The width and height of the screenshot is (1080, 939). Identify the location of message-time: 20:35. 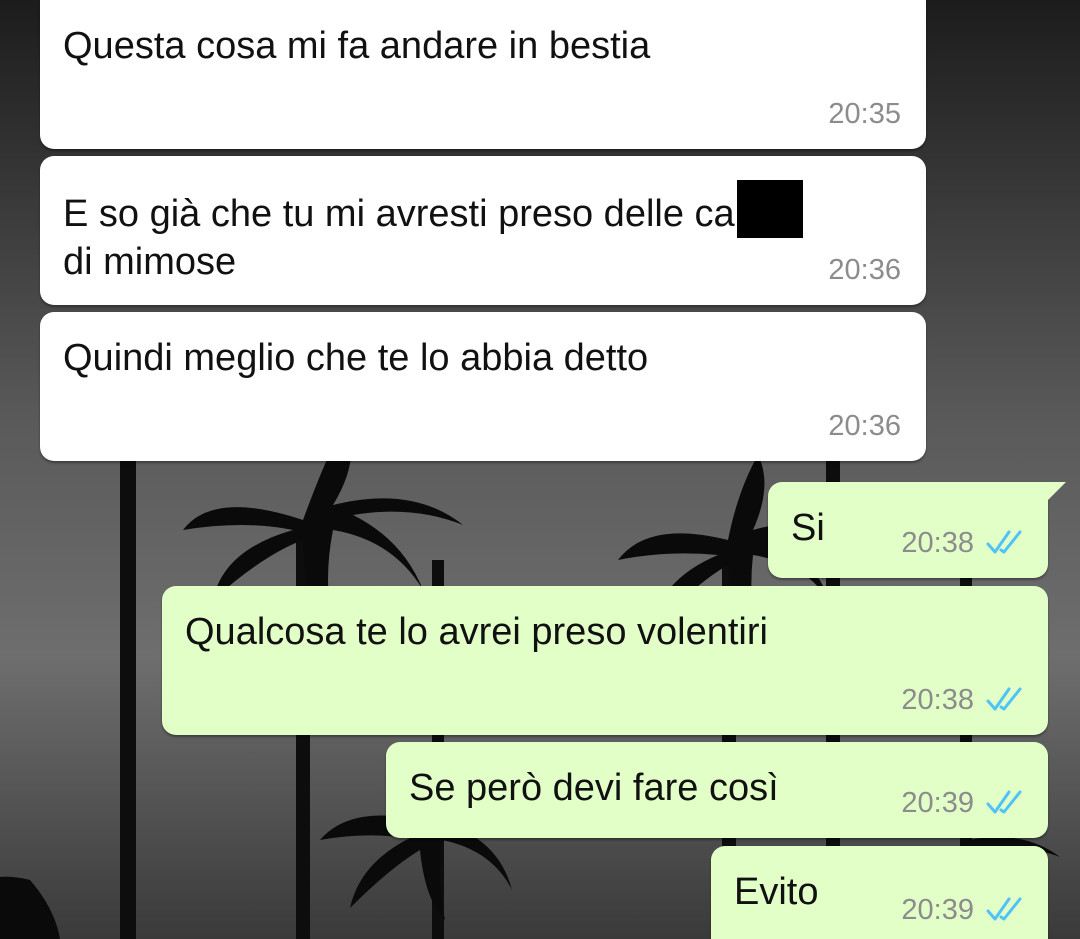
(864, 114).